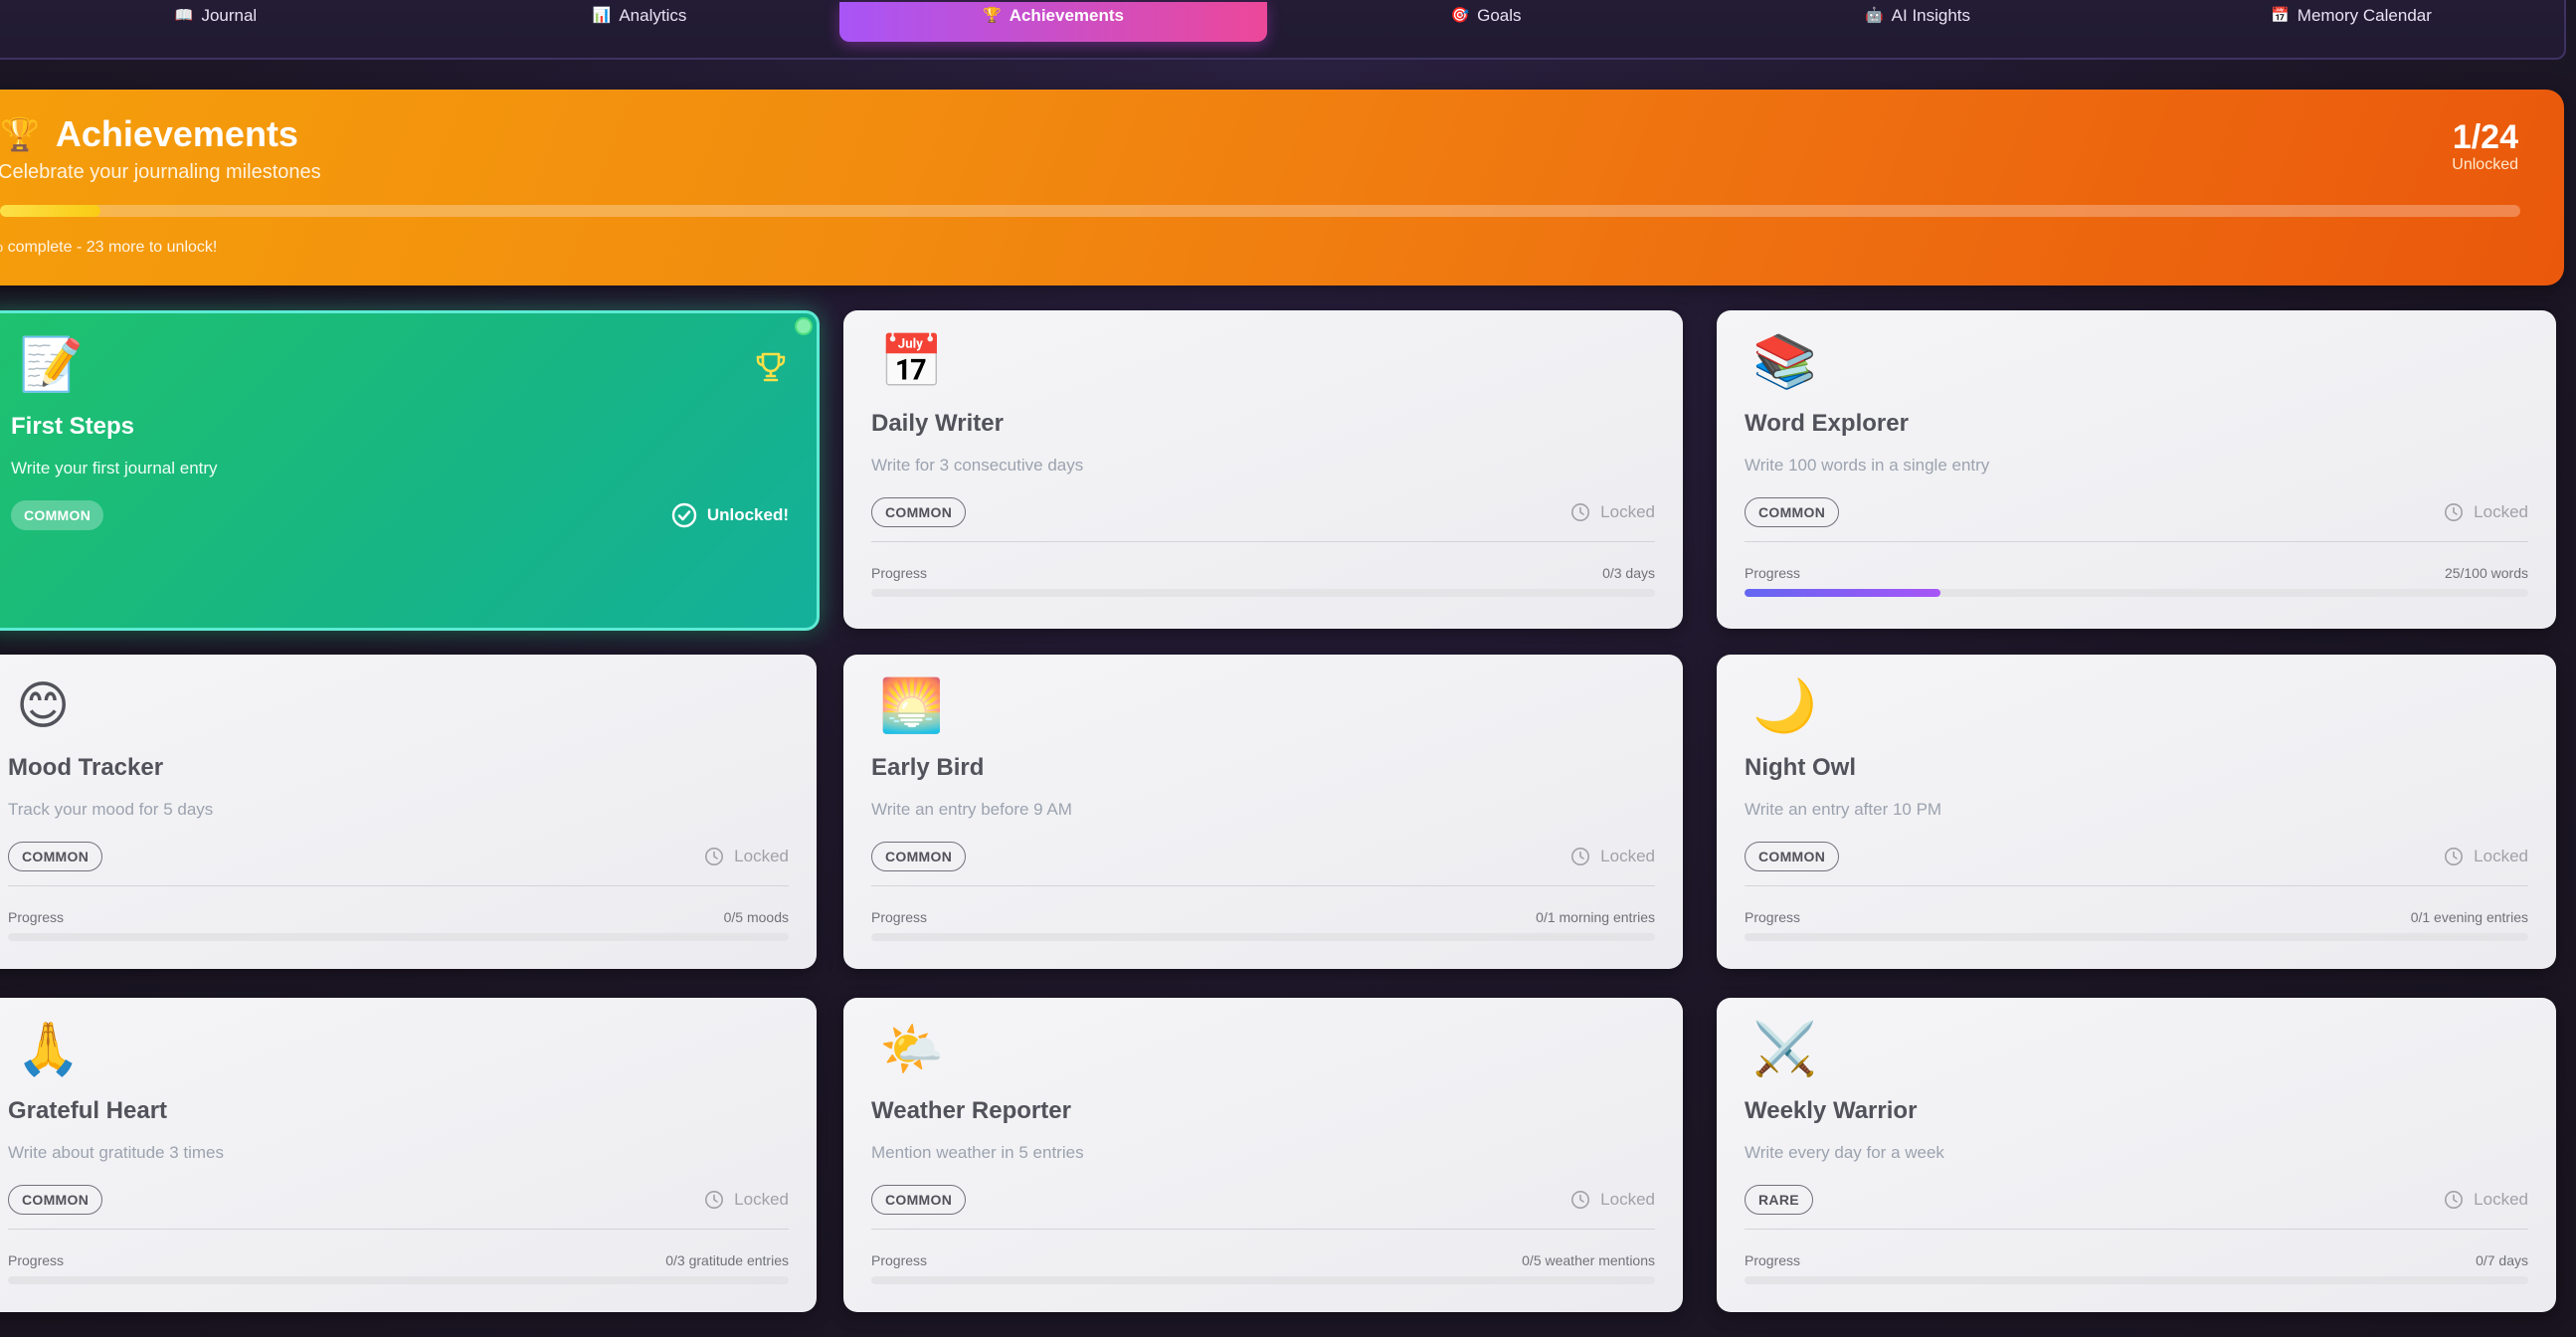  I want to click on chart-icon: 📊, so click(602, 15).